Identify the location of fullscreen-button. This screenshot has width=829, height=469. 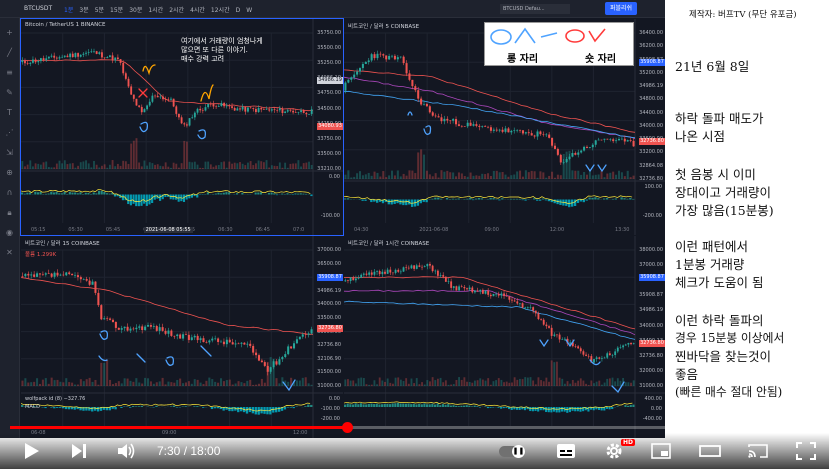
(806, 451).